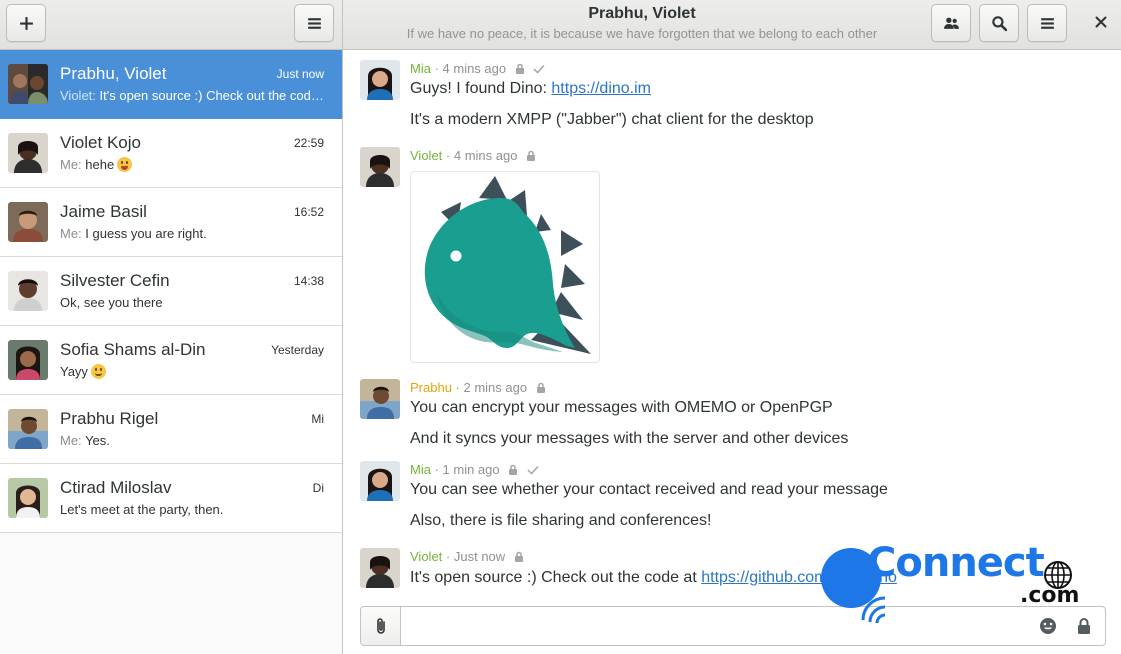 This screenshot has width=1121, height=654. What do you see at coordinates (308, 212) in the screenshot?
I see `conversation-time: 16:52` at bounding box center [308, 212].